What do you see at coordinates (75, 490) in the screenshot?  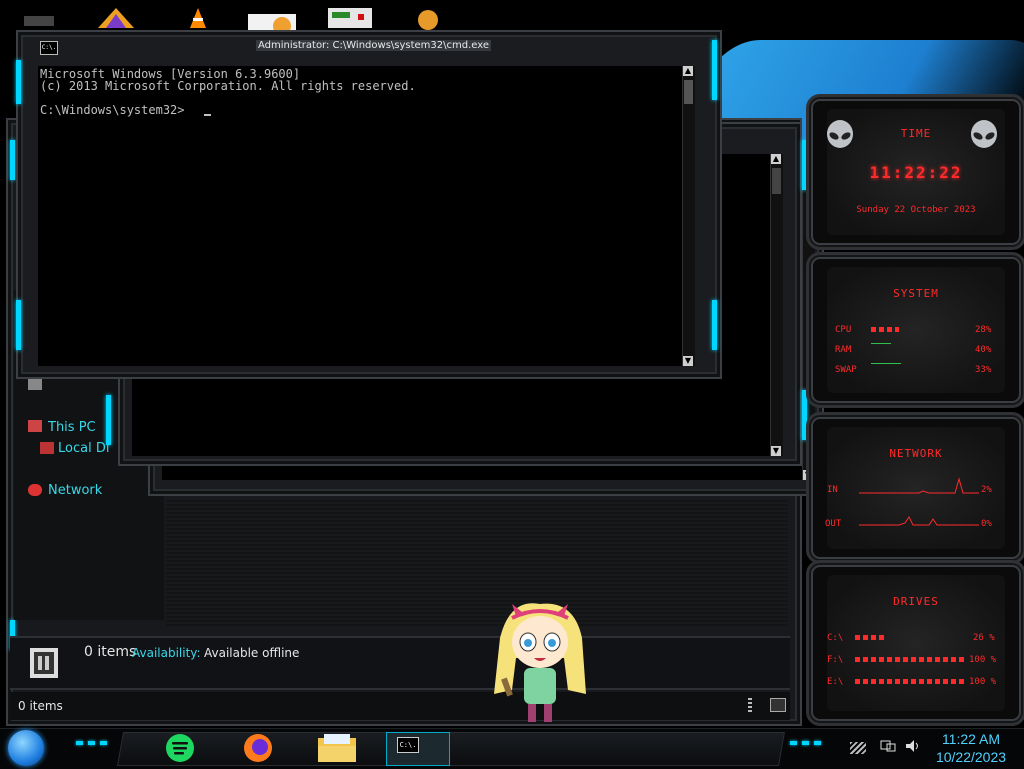 I see `nav-network: Network` at bounding box center [75, 490].